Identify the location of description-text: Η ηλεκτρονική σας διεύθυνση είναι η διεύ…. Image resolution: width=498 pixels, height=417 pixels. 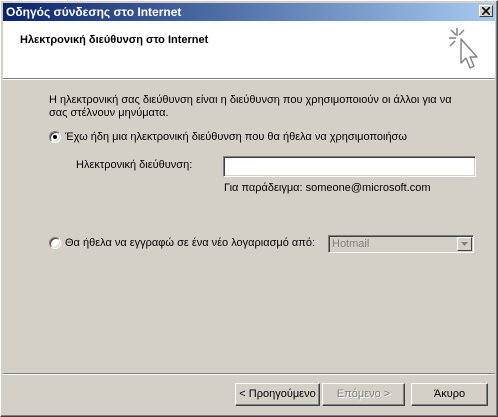
(250, 106).